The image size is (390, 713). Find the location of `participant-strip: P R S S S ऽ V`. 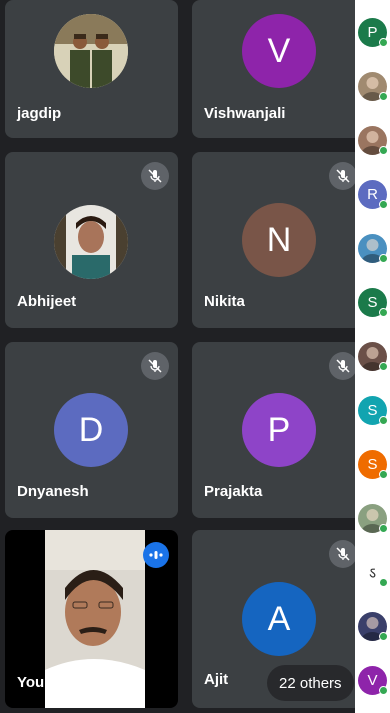

participant-strip: P R S S S ऽ V is located at coordinates (372, 356).